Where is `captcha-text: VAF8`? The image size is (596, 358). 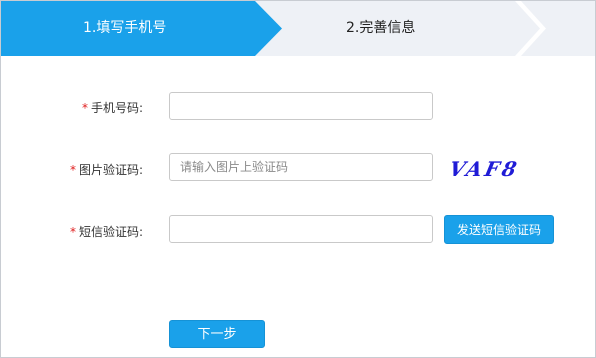
captcha-text: VAF8 is located at coordinates (484, 169).